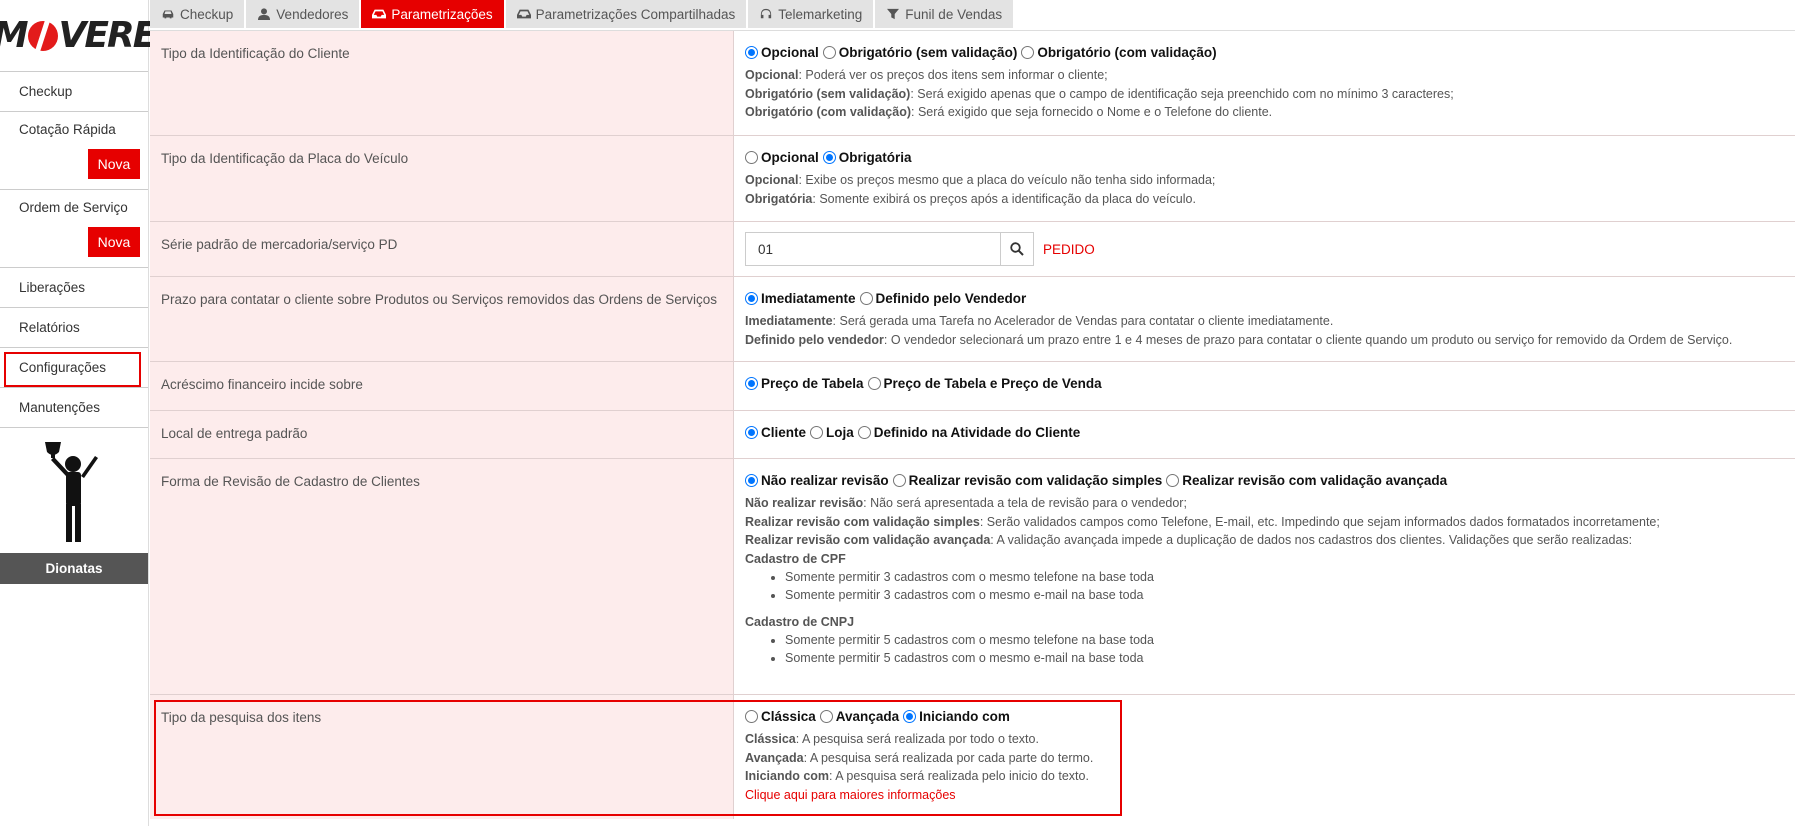 This screenshot has width=1795, height=826. I want to click on desc-term: Avançada, so click(774, 757).